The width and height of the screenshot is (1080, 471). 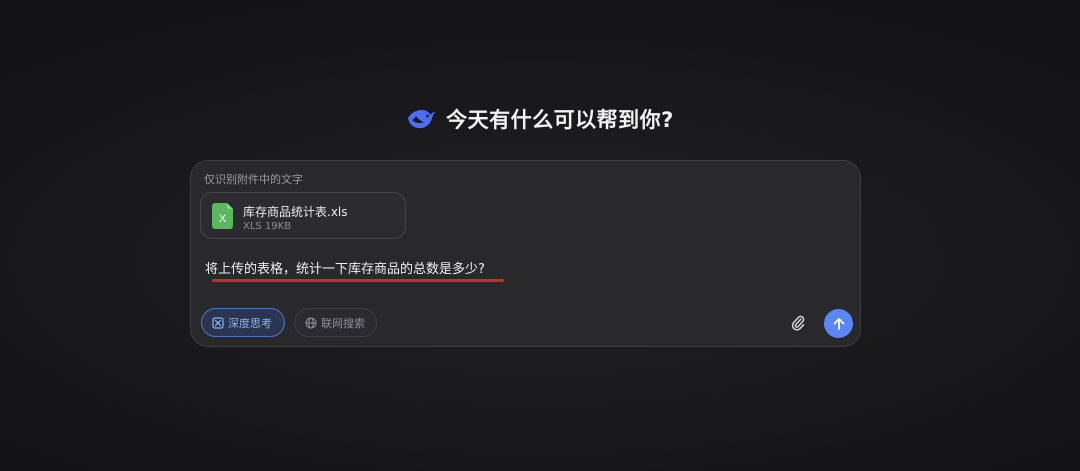 What do you see at coordinates (253, 179) in the screenshot?
I see `ocr-mode-note: 仅识别附件中的文字` at bounding box center [253, 179].